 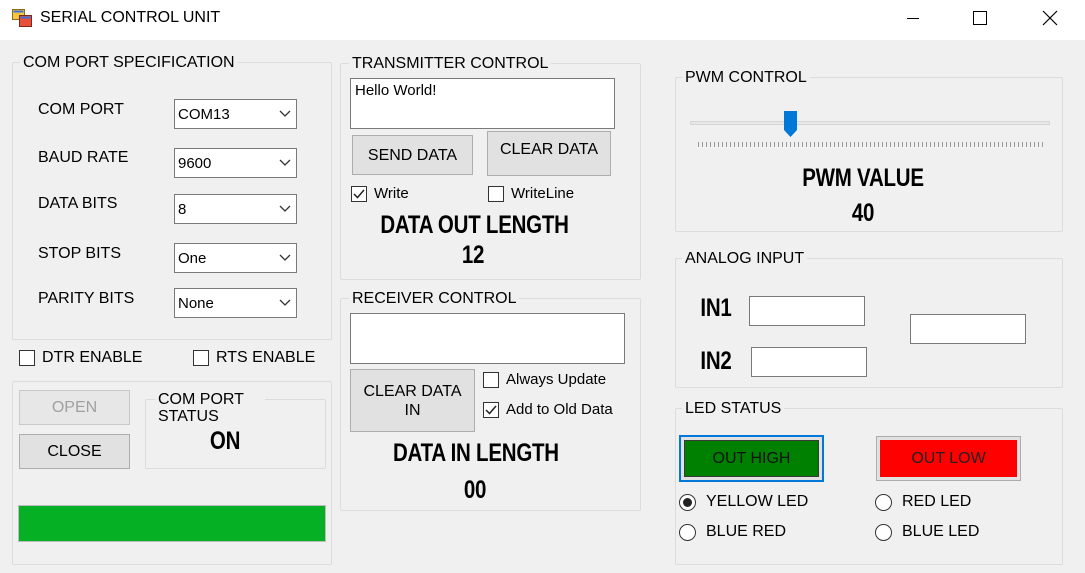 I want to click on baud-rate-value: 9600, so click(x=195, y=163).